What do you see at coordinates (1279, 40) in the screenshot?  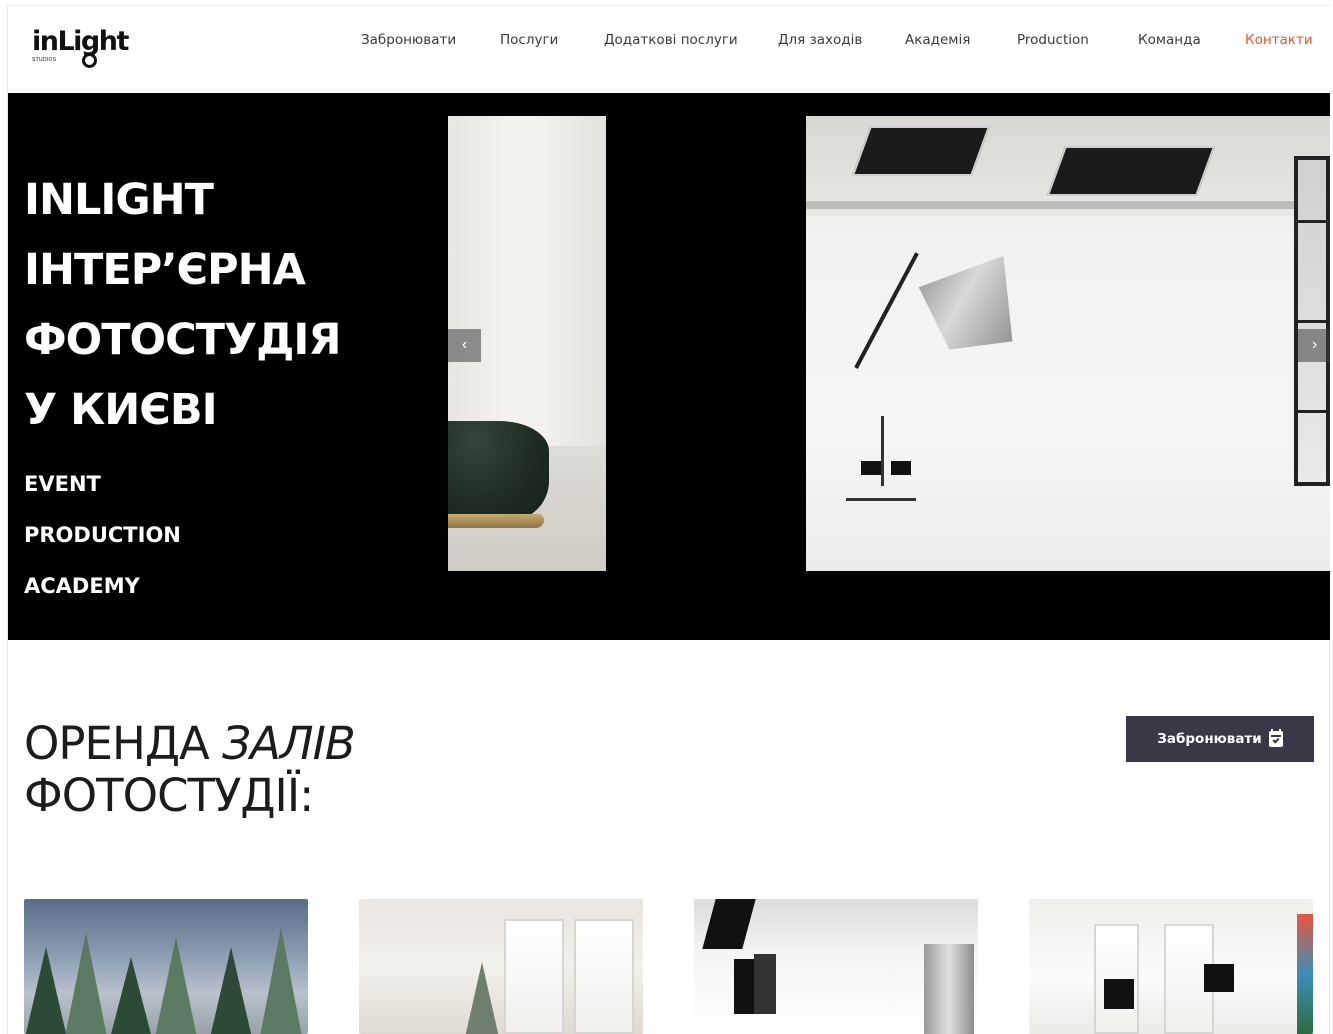 I see `nav-item-contacts: Контакти` at bounding box center [1279, 40].